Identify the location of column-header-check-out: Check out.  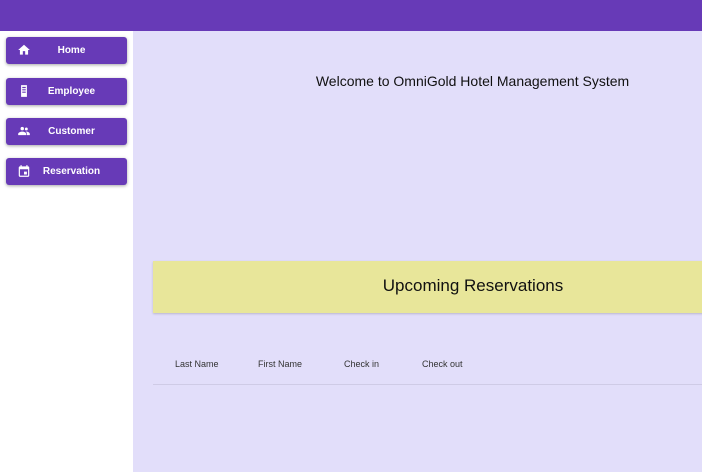
(442, 364).